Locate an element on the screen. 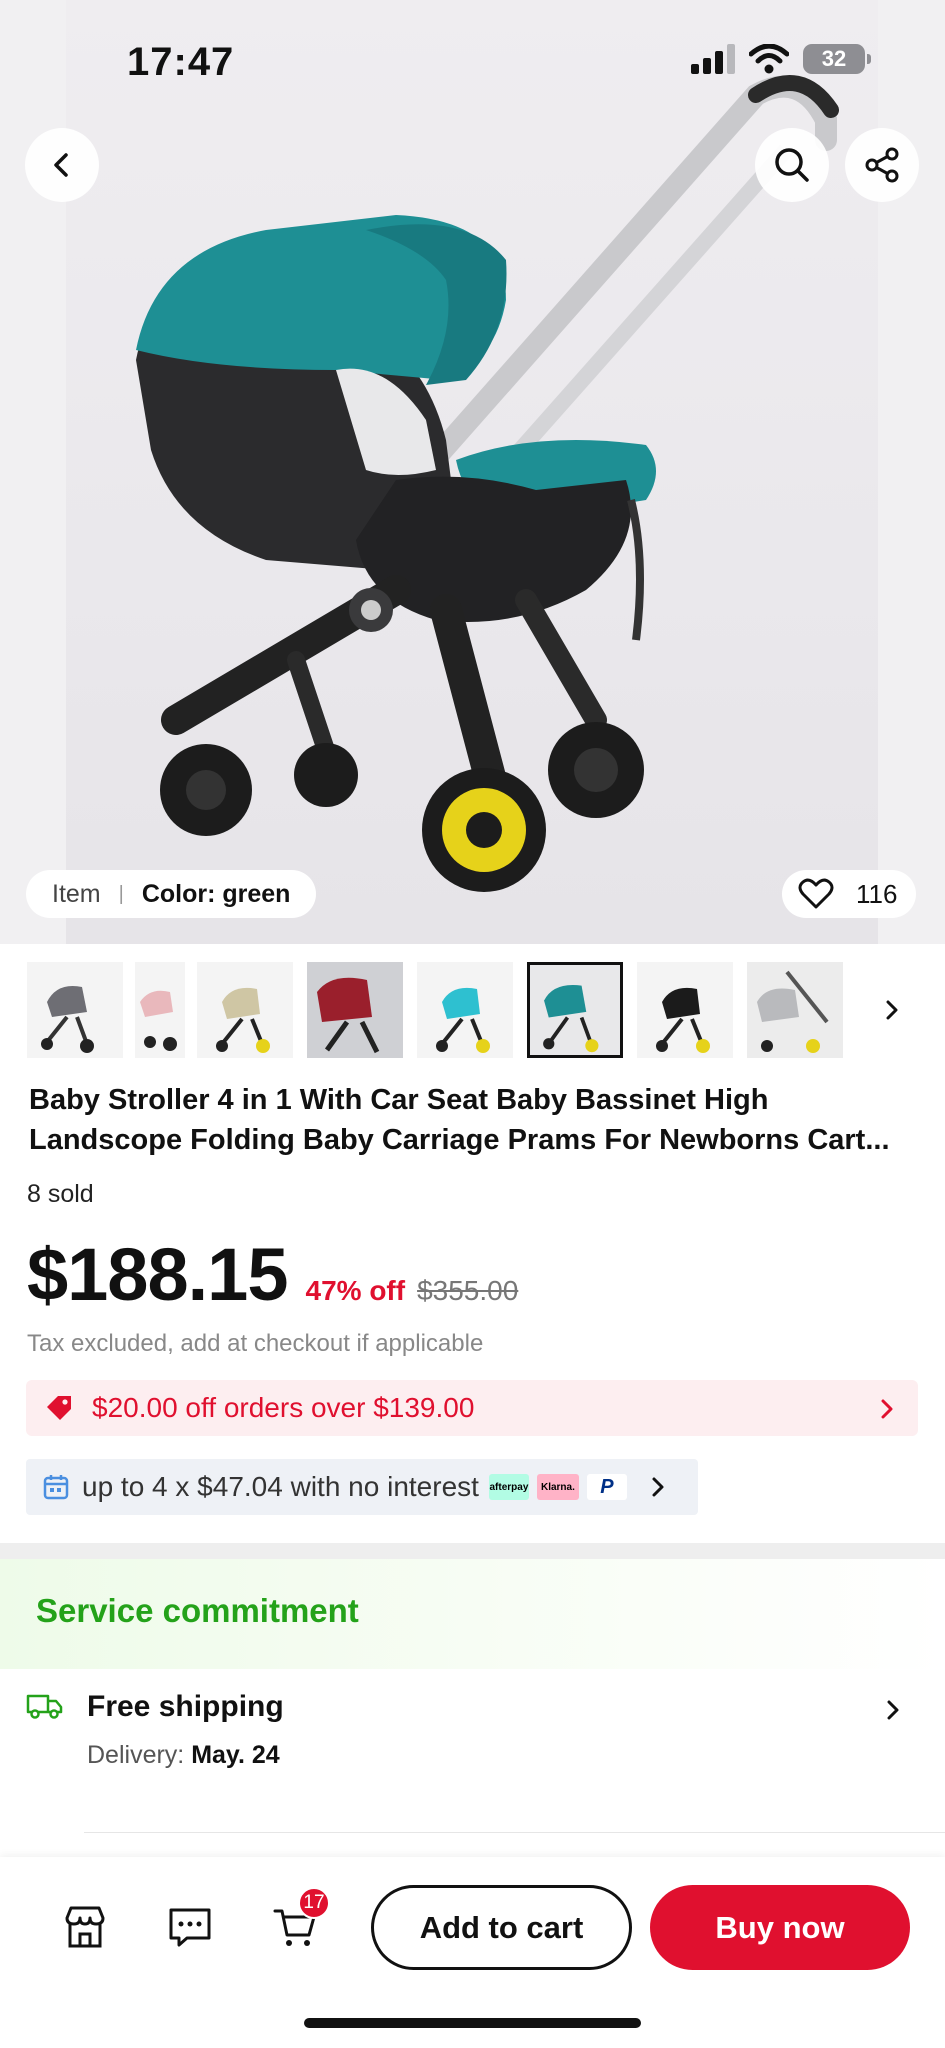 The width and height of the screenshot is (945, 2048). truck-icon is located at coordinates (44, 1706).